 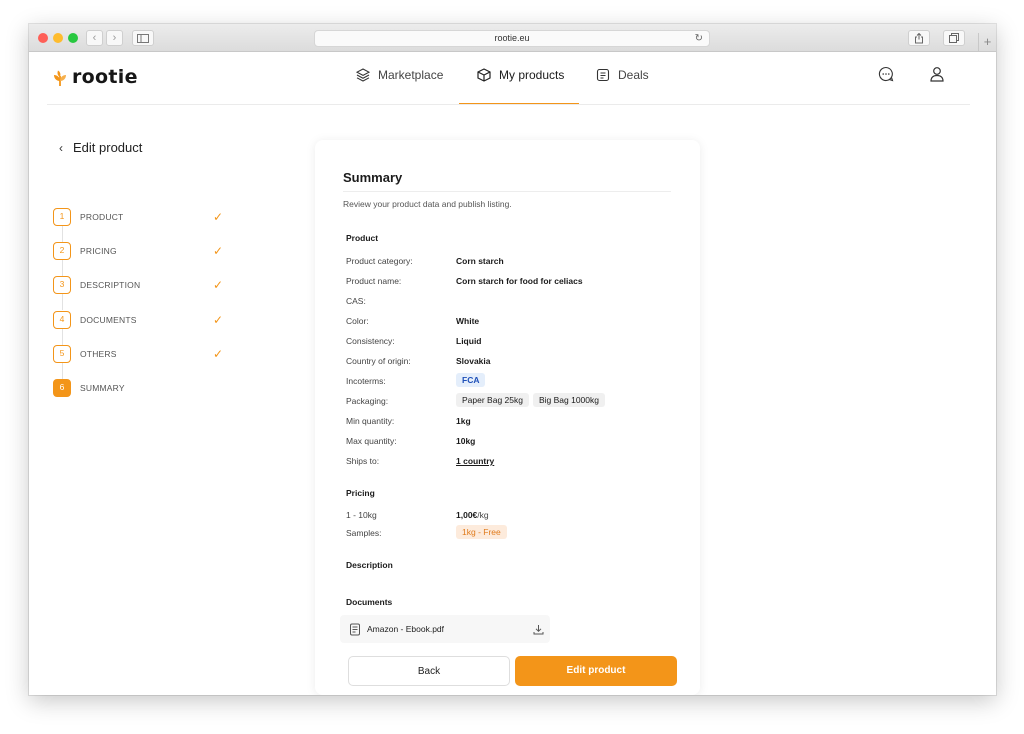 What do you see at coordinates (483, 532) in the screenshot?
I see `field-value: 1kg - Free` at bounding box center [483, 532].